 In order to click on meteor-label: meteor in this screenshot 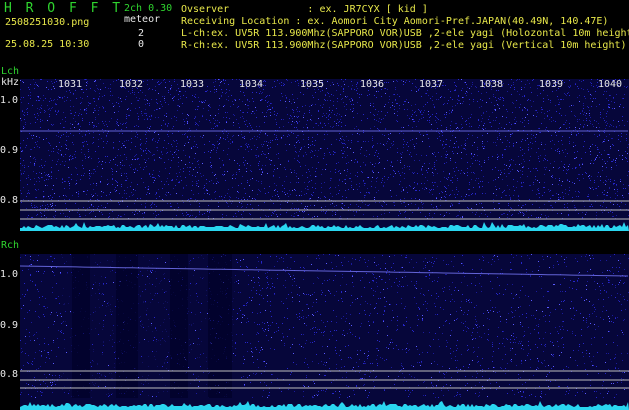, I will do `click(142, 19)`.